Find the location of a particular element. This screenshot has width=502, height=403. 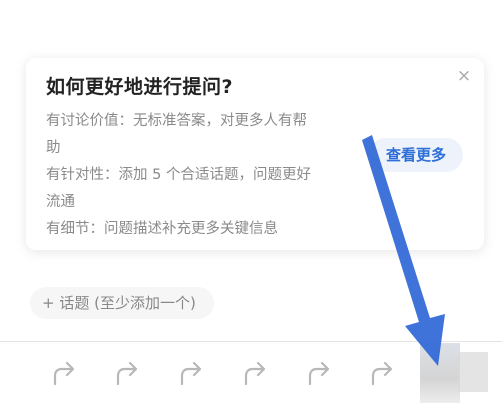

see-more-button: 查看更多 is located at coordinates (416, 155).